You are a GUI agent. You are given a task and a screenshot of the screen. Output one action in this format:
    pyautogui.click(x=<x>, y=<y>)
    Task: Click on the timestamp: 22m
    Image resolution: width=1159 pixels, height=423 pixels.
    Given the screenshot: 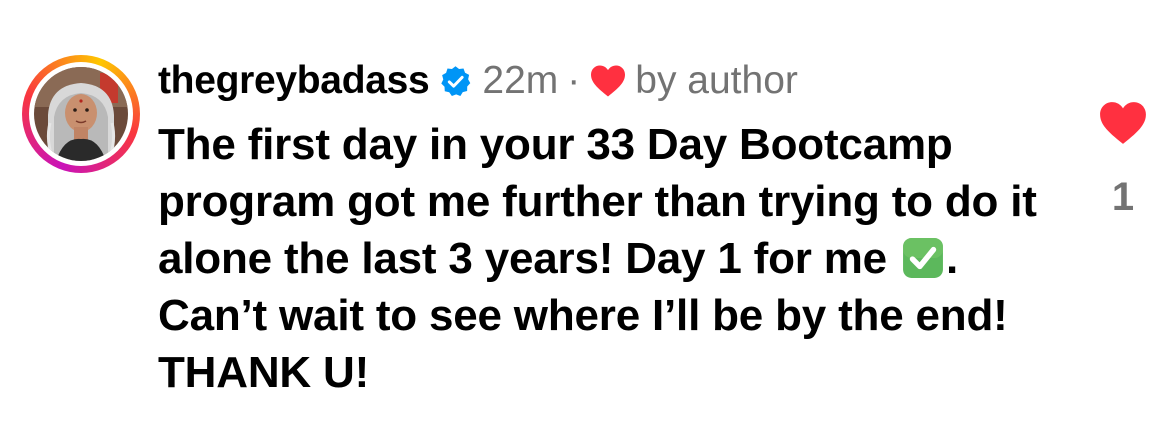 What is the action you would take?
    pyautogui.click(x=520, y=80)
    